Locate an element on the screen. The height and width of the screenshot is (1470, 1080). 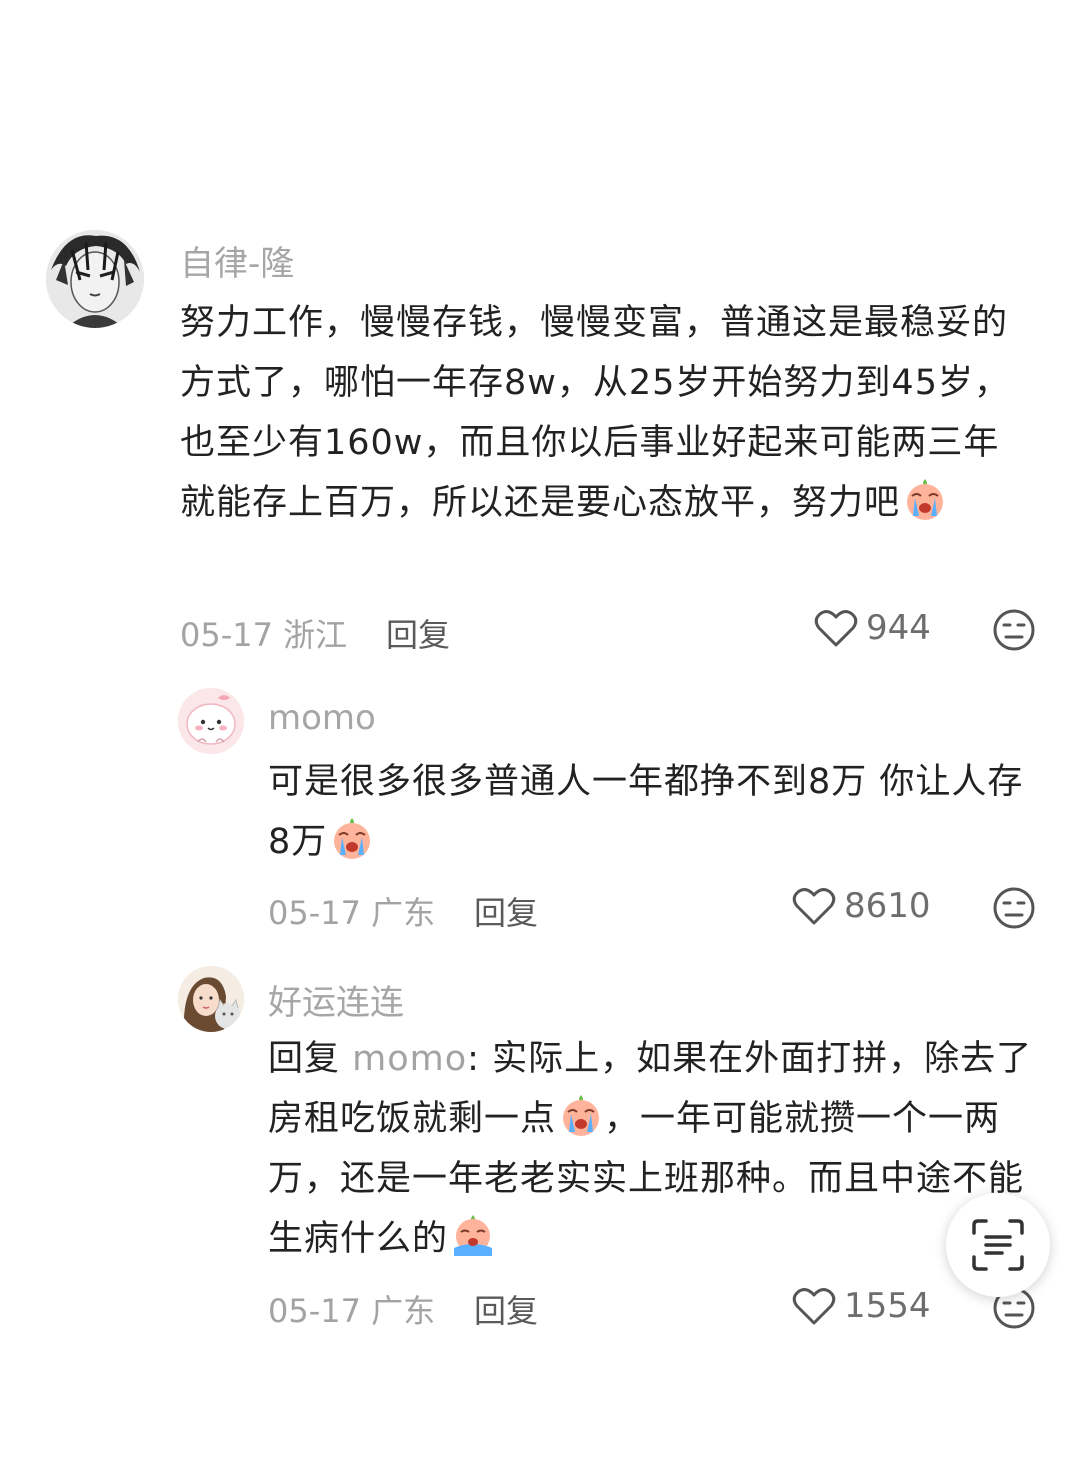
like-count: 8610 is located at coordinates (887, 906).